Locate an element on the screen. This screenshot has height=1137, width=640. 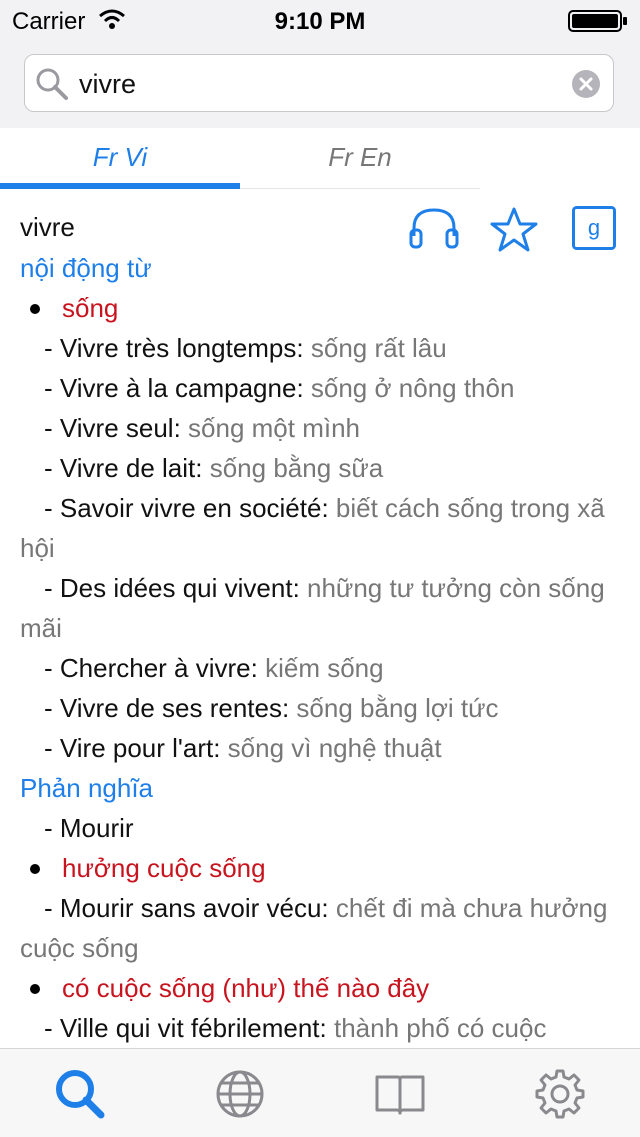
example-line: - Vivre seul: sống một mình is located at coordinates (202, 428).